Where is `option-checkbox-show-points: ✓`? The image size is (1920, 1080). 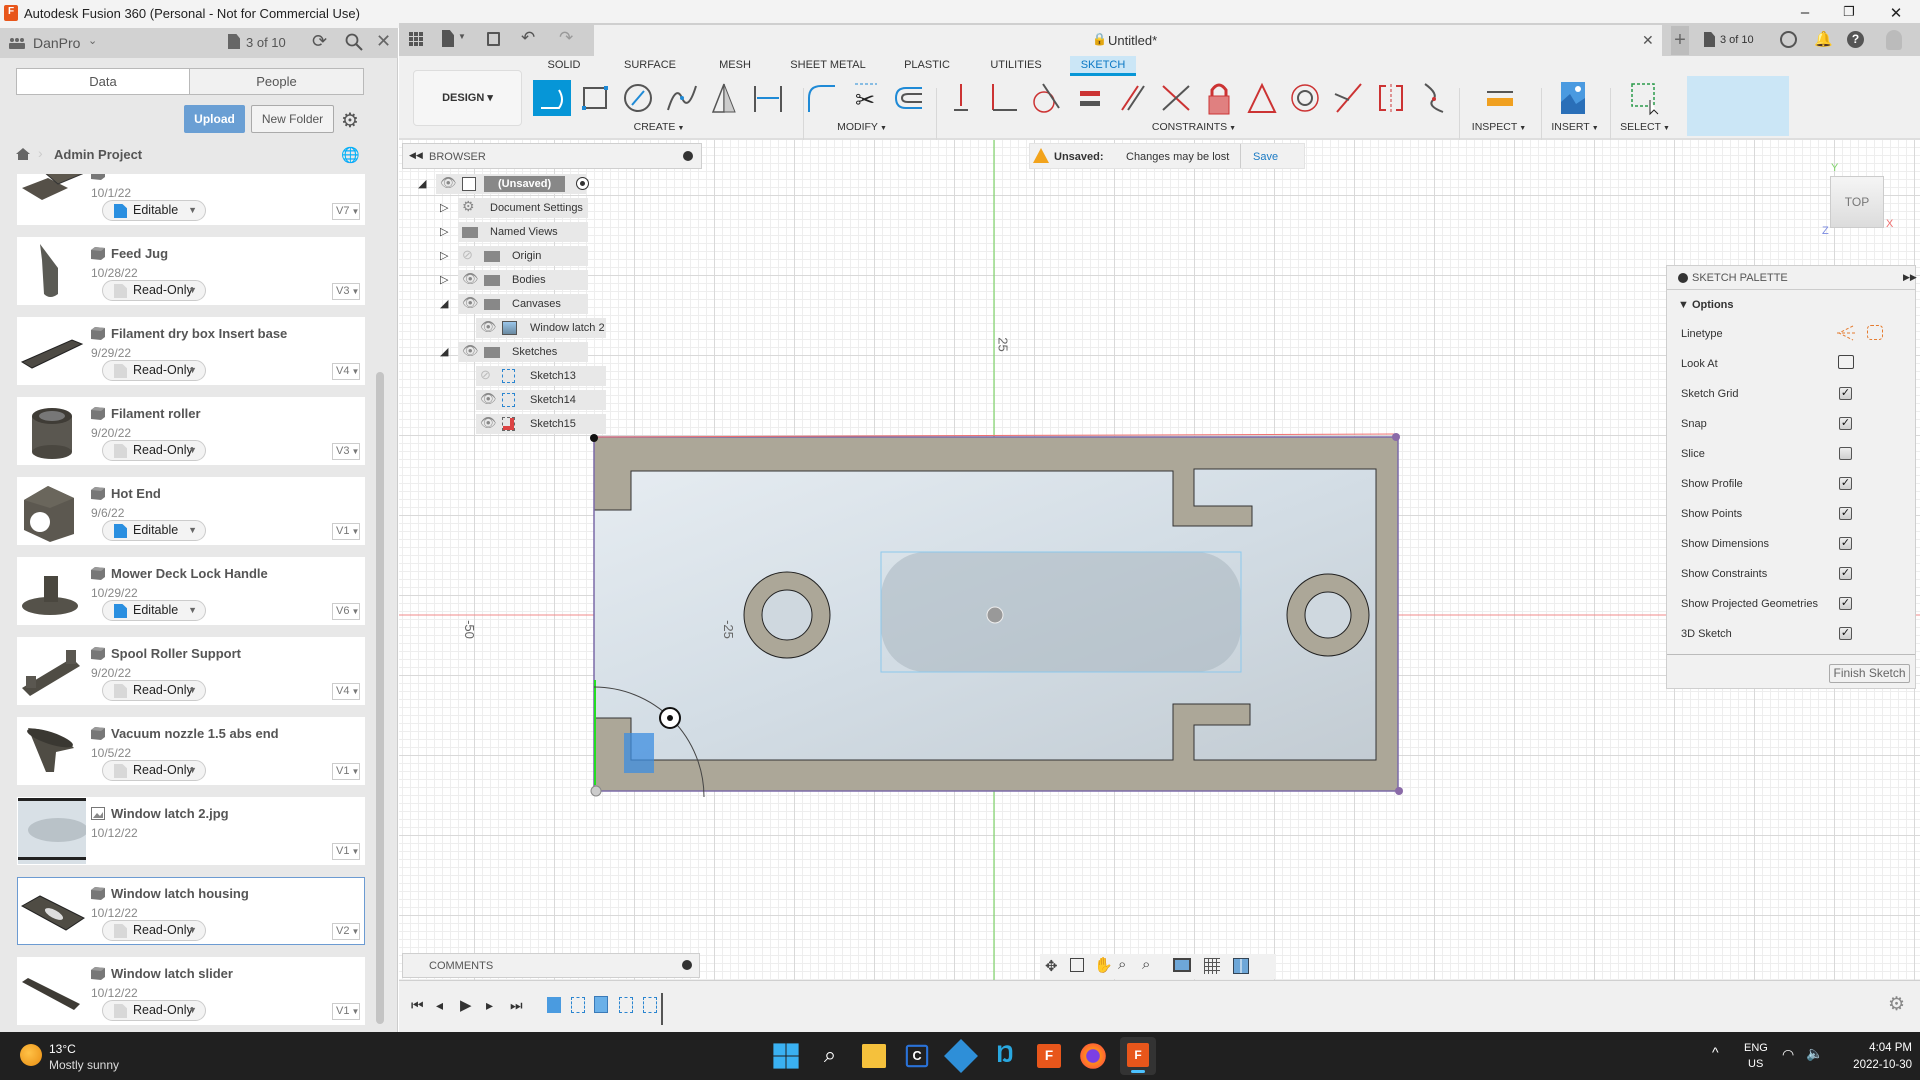 option-checkbox-show-points: ✓ is located at coordinates (1845, 513).